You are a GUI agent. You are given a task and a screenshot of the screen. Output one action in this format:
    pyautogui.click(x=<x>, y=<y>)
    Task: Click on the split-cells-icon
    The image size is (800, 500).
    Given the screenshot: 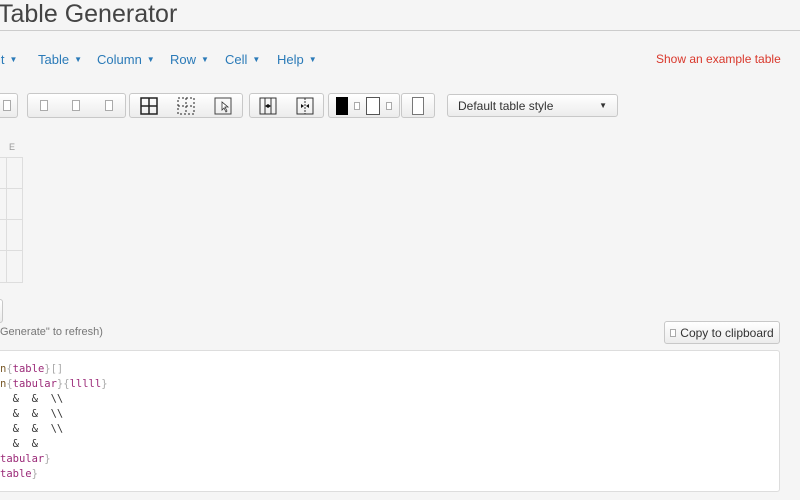 What is the action you would take?
    pyautogui.click(x=305, y=105)
    